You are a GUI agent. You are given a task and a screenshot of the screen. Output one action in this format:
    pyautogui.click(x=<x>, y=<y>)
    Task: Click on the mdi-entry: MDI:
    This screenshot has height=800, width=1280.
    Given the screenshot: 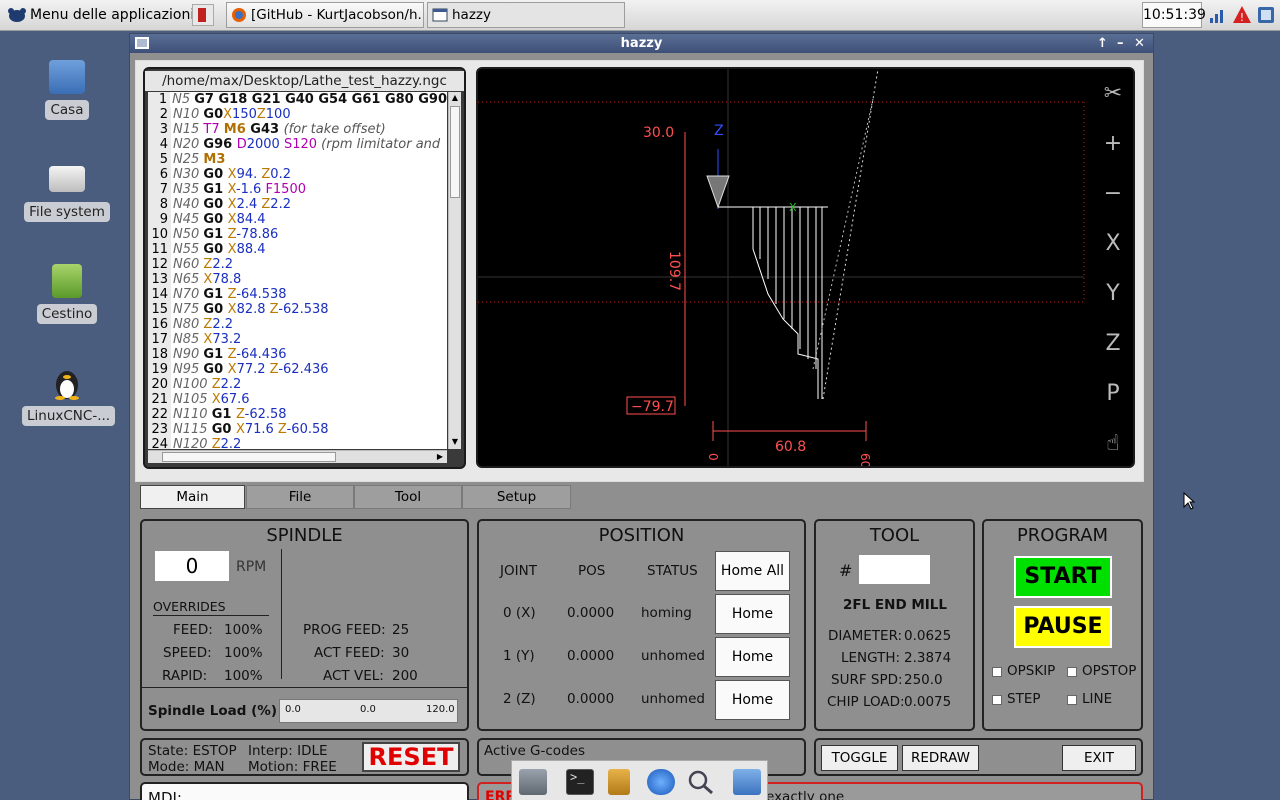 What is the action you would take?
    pyautogui.click(x=304, y=791)
    